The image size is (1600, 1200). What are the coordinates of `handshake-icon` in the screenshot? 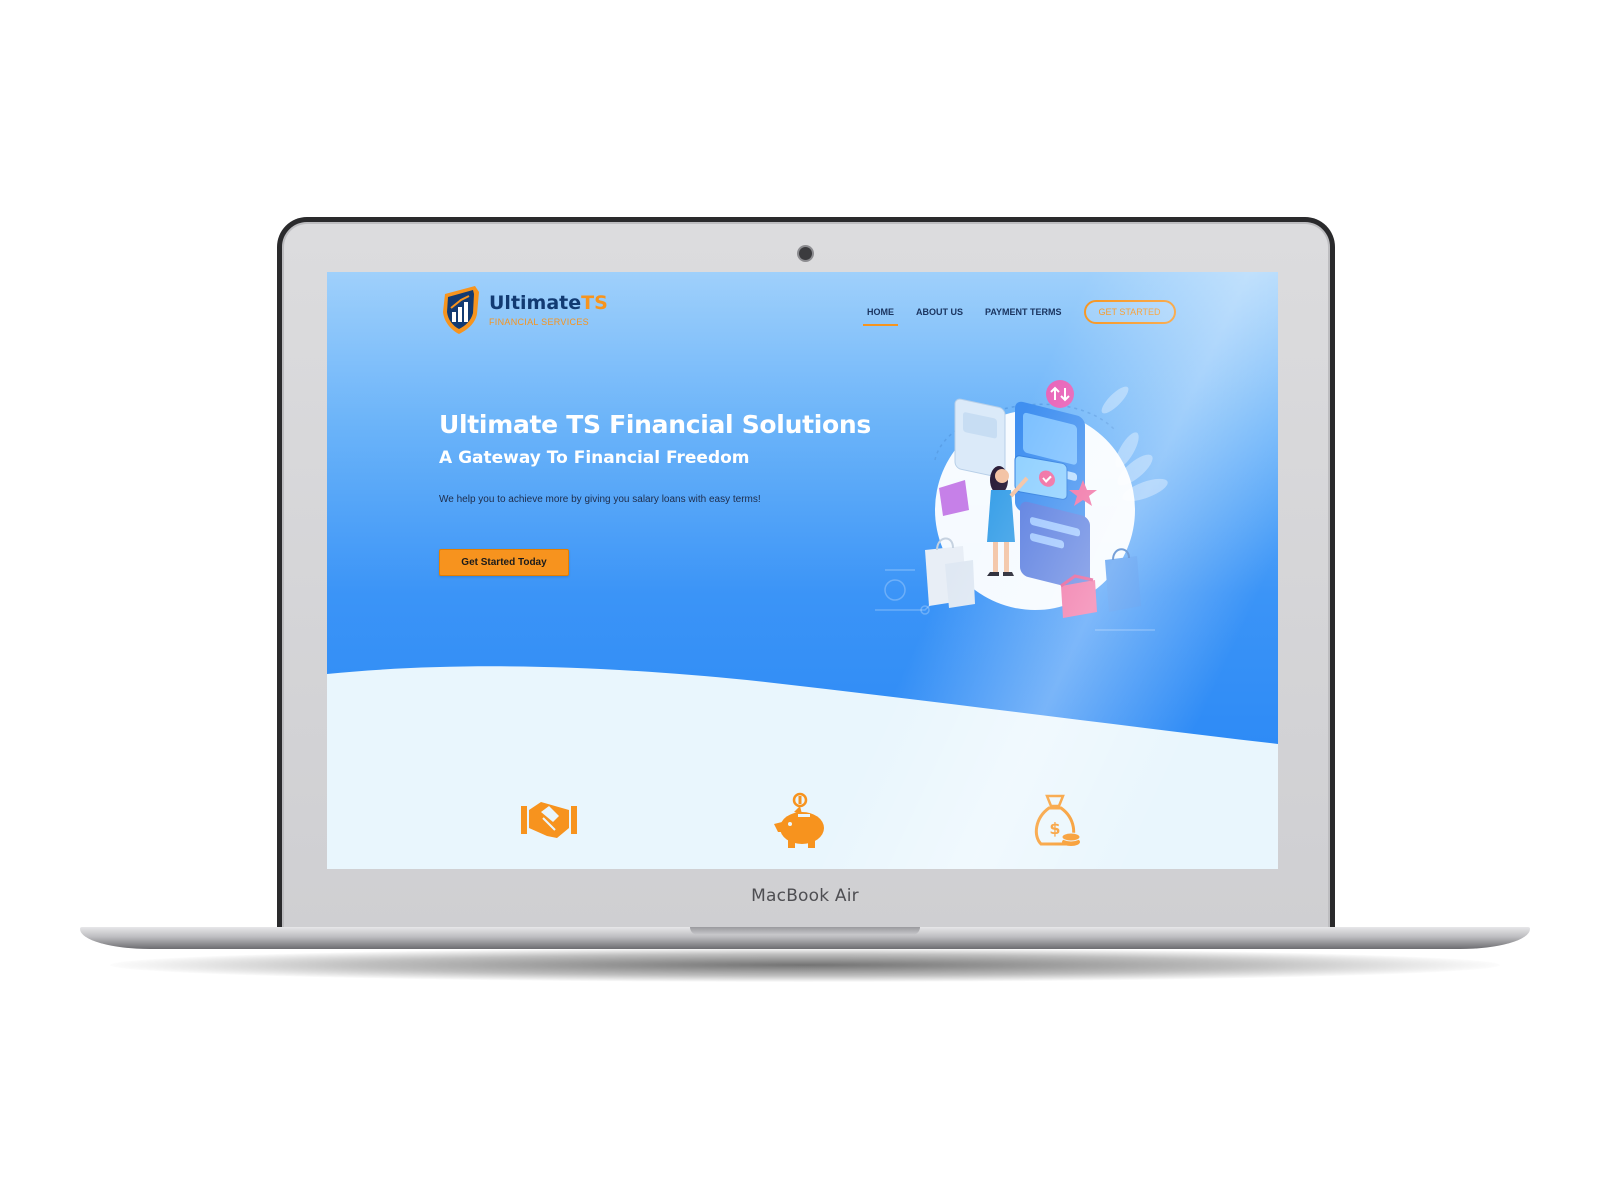 It's located at (549, 820).